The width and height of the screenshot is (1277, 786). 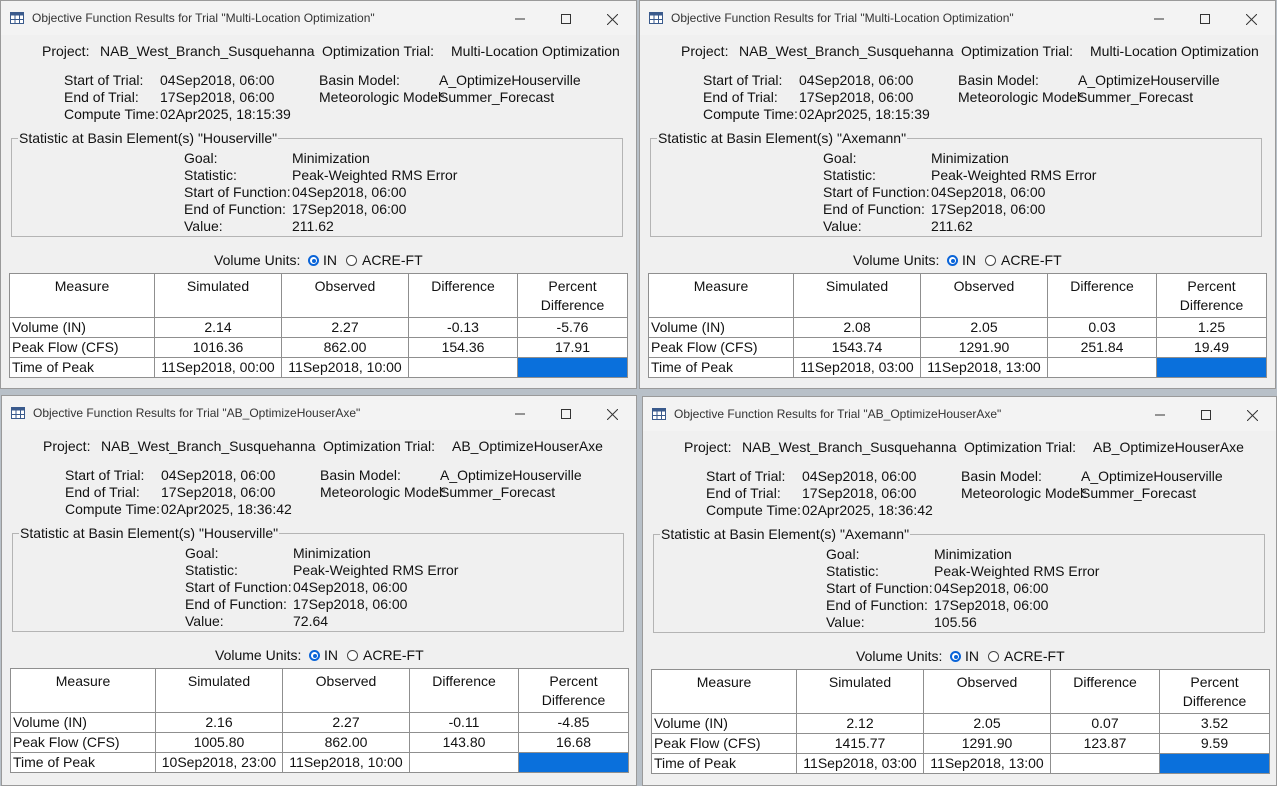 What do you see at coordinates (1102, 327) in the screenshot?
I see `table-cell: 0.03` at bounding box center [1102, 327].